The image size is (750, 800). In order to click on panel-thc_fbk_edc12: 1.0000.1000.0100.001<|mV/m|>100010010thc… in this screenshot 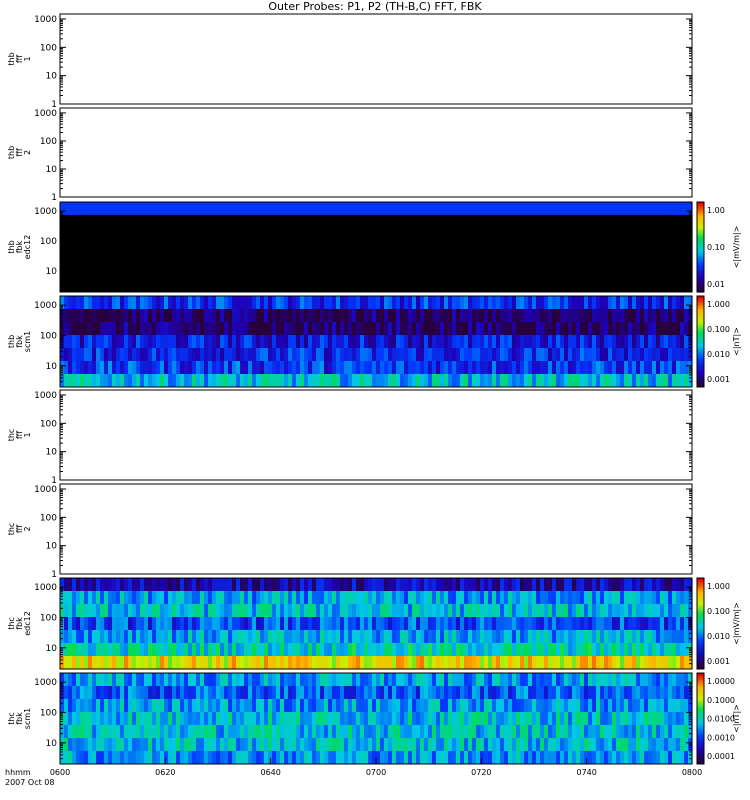, I will do `click(374, 623)`.